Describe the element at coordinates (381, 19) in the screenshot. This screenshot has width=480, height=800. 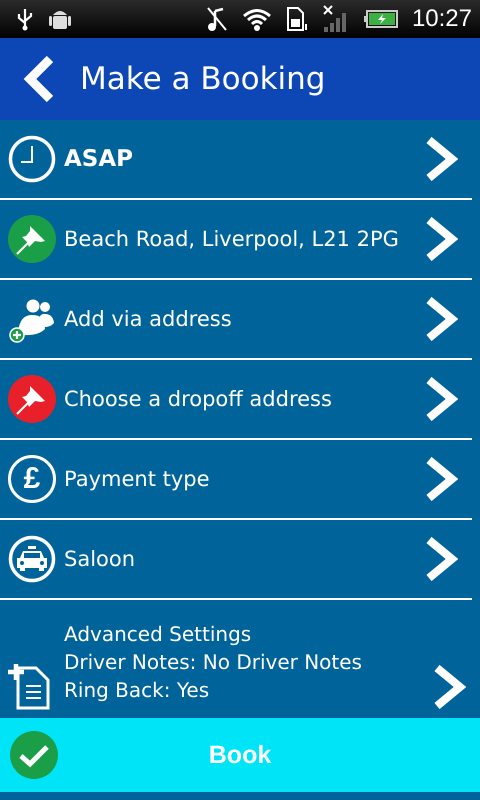
I see `battery-icon` at that location.